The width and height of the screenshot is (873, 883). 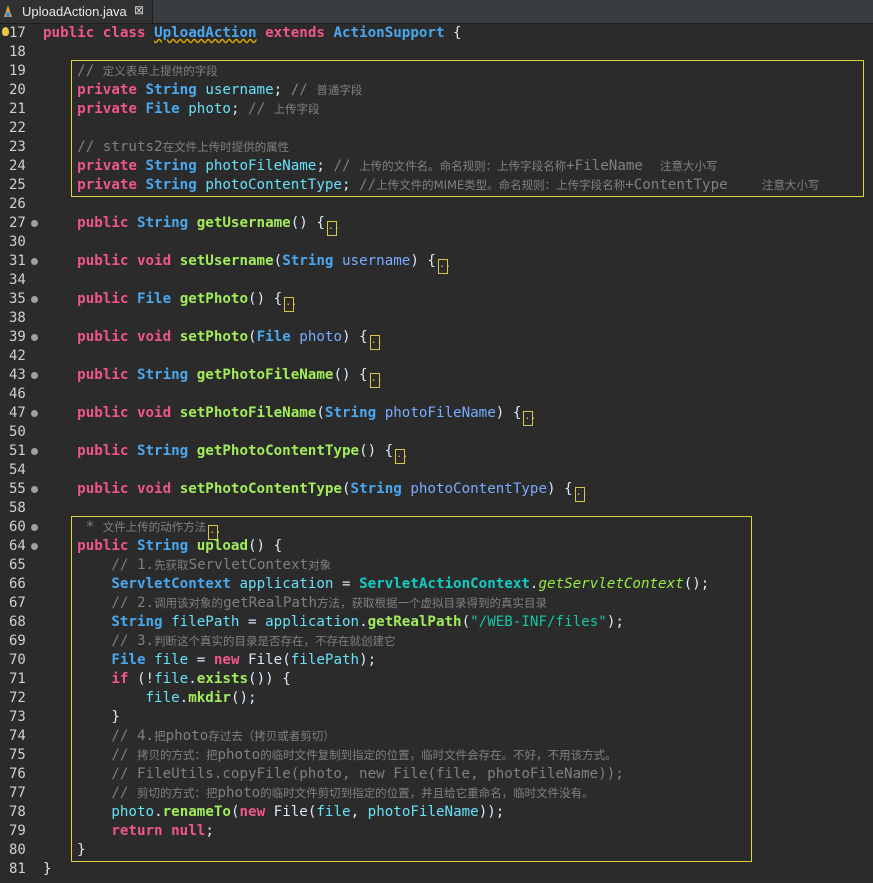 What do you see at coordinates (177, 793) in the screenshot?
I see `comment-text: 剪切的方式：把` at bounding box center [177, 793].